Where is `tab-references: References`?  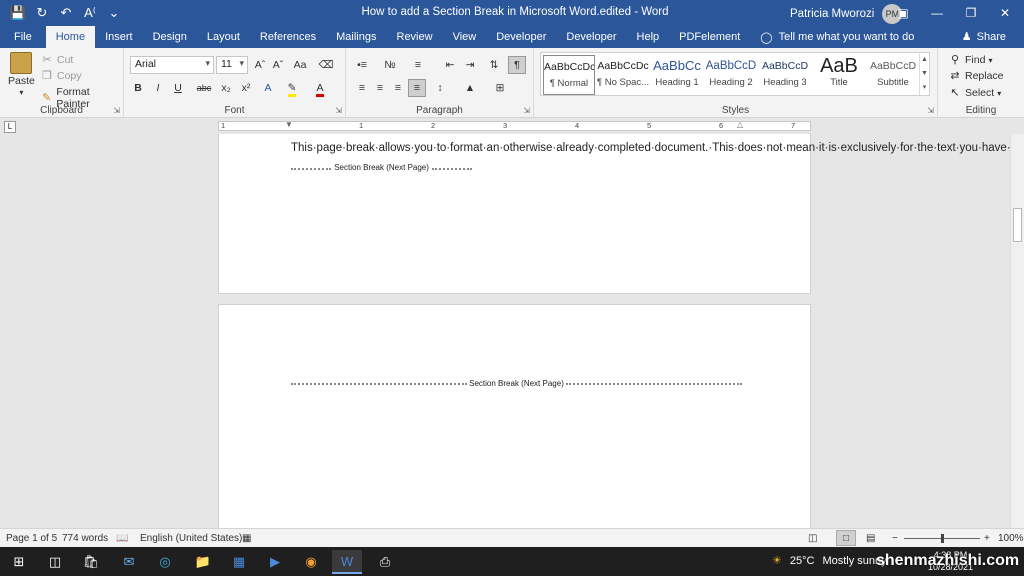 tab-references: References is located at coordinates (288, 37).